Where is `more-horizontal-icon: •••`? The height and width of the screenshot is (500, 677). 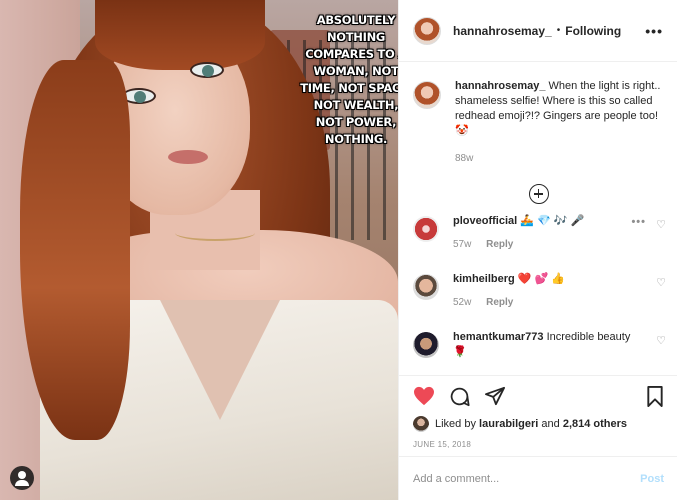
more-horizontal-icon: ••• is located at coordinates (654, 31).